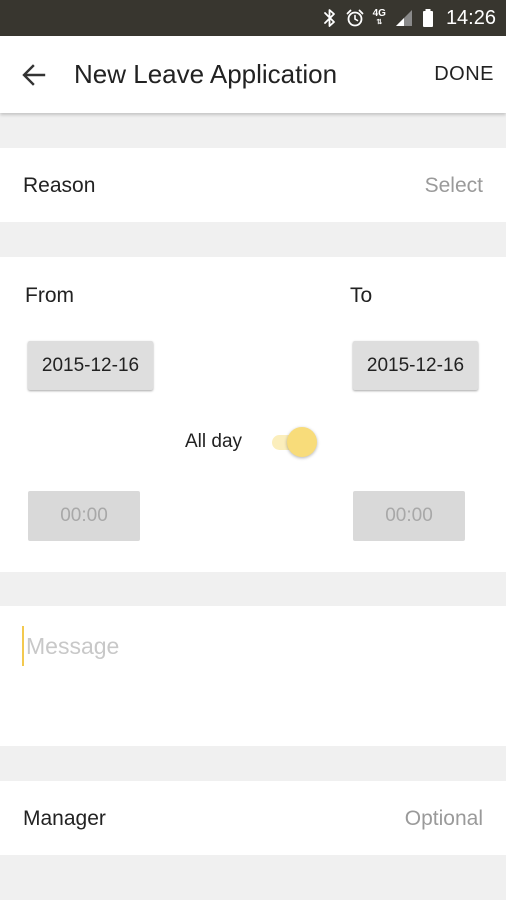 The width and height of the screenshot is (506, 900). What do you see at coordinates (253, 185) in the screenshot?
I see `reason-row: Reason Select` at bounding box center [253, 185].